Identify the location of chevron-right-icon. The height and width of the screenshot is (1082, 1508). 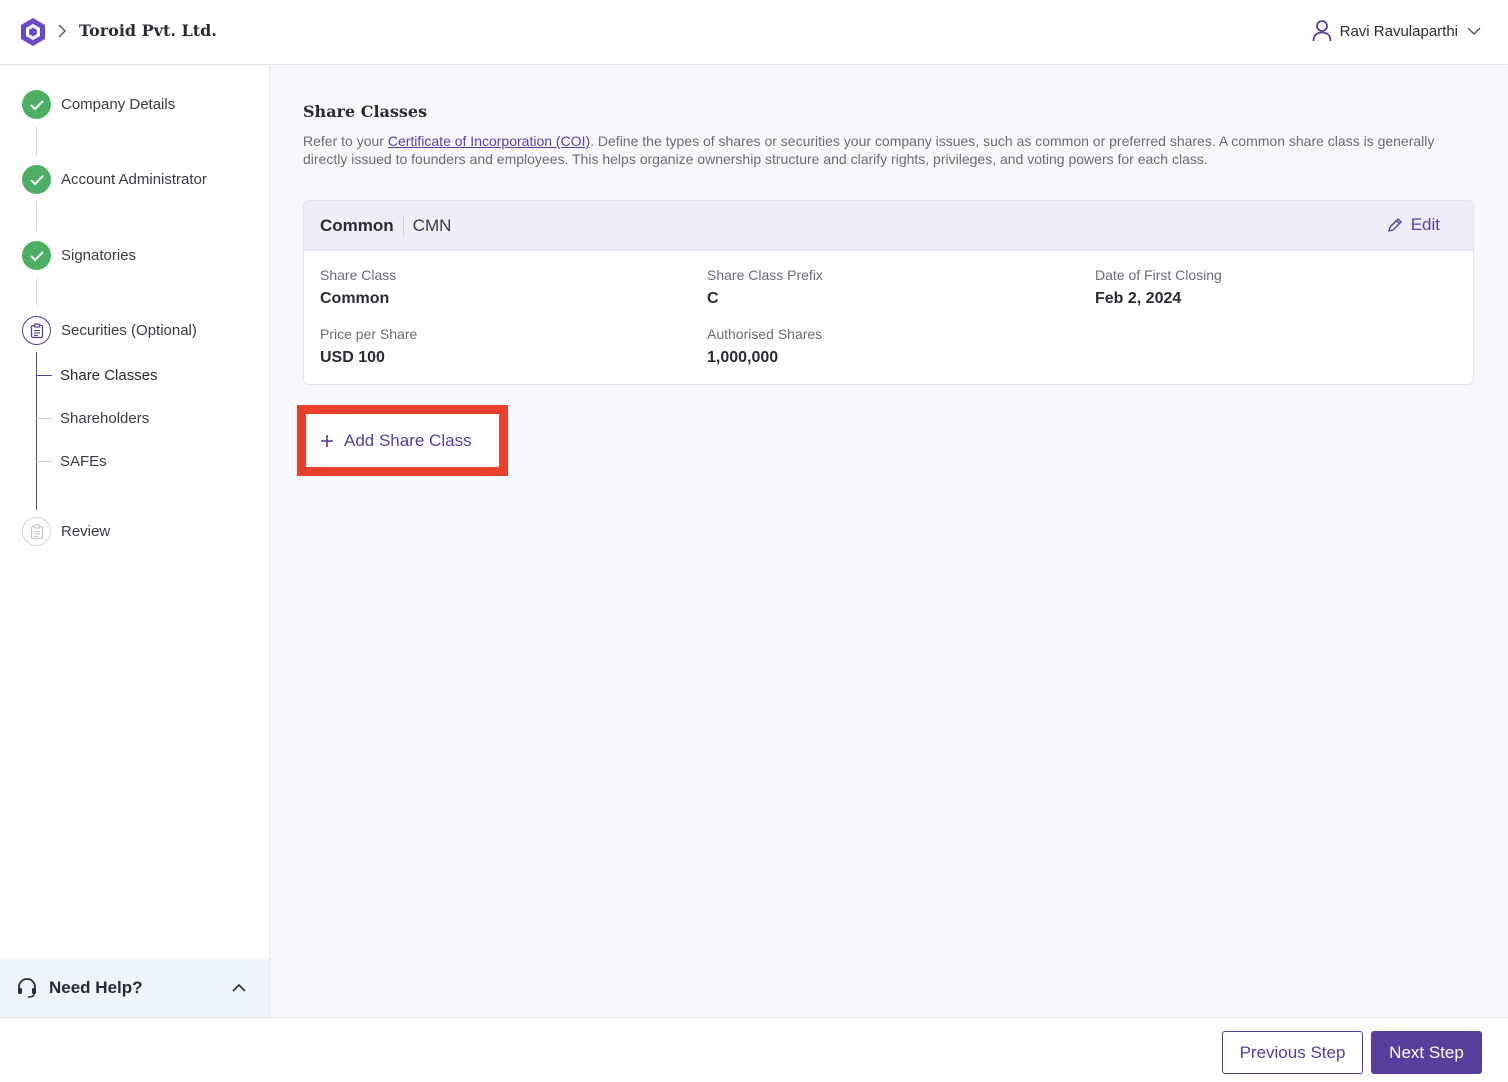
(62, 31).